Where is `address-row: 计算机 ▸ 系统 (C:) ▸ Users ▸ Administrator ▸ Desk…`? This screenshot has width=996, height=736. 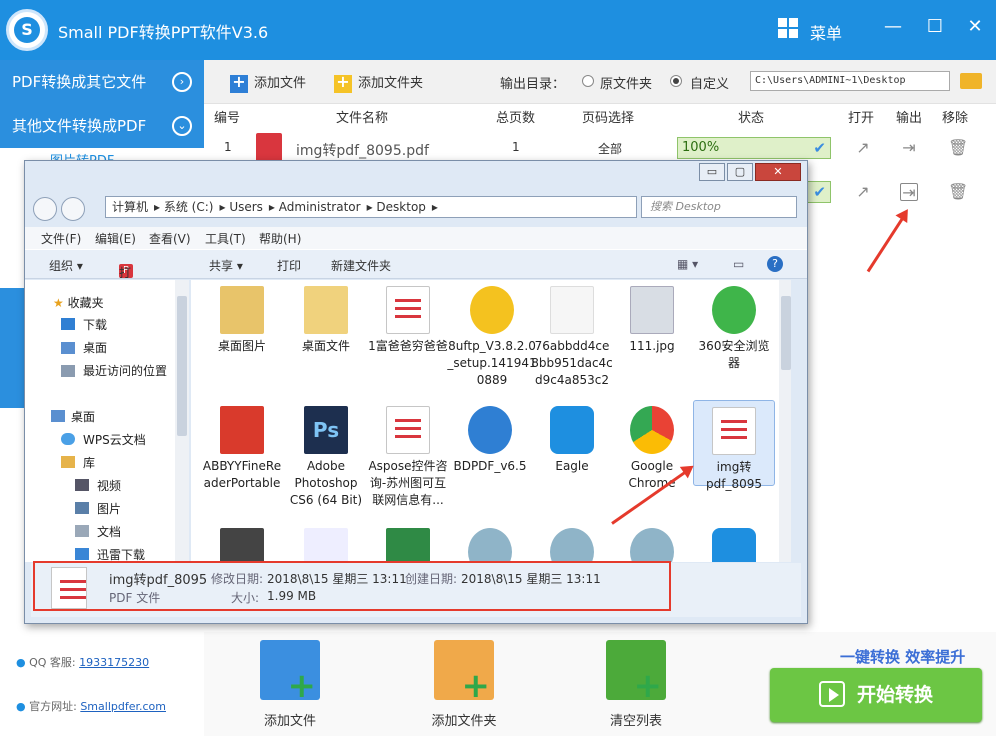 address-row: 计算机 ▸ 系统 (C:) ▸ Users ▸ Administrator ▸ Desk… is located at coordinates (416, 207).